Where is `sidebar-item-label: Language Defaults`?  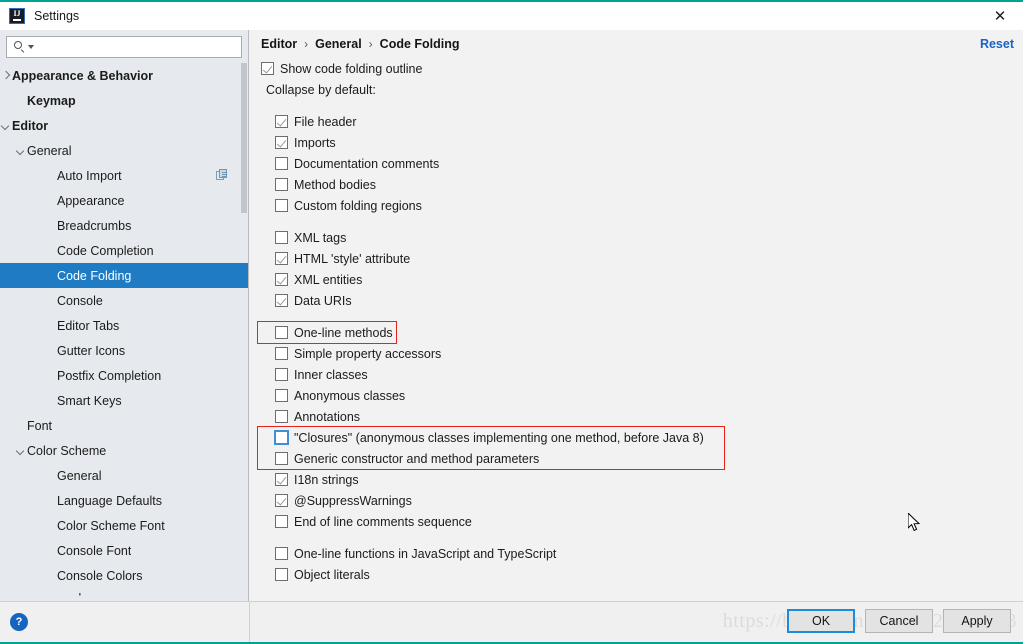 sidebar-item-label: Language Defaults is located at coordinates (109, 500).